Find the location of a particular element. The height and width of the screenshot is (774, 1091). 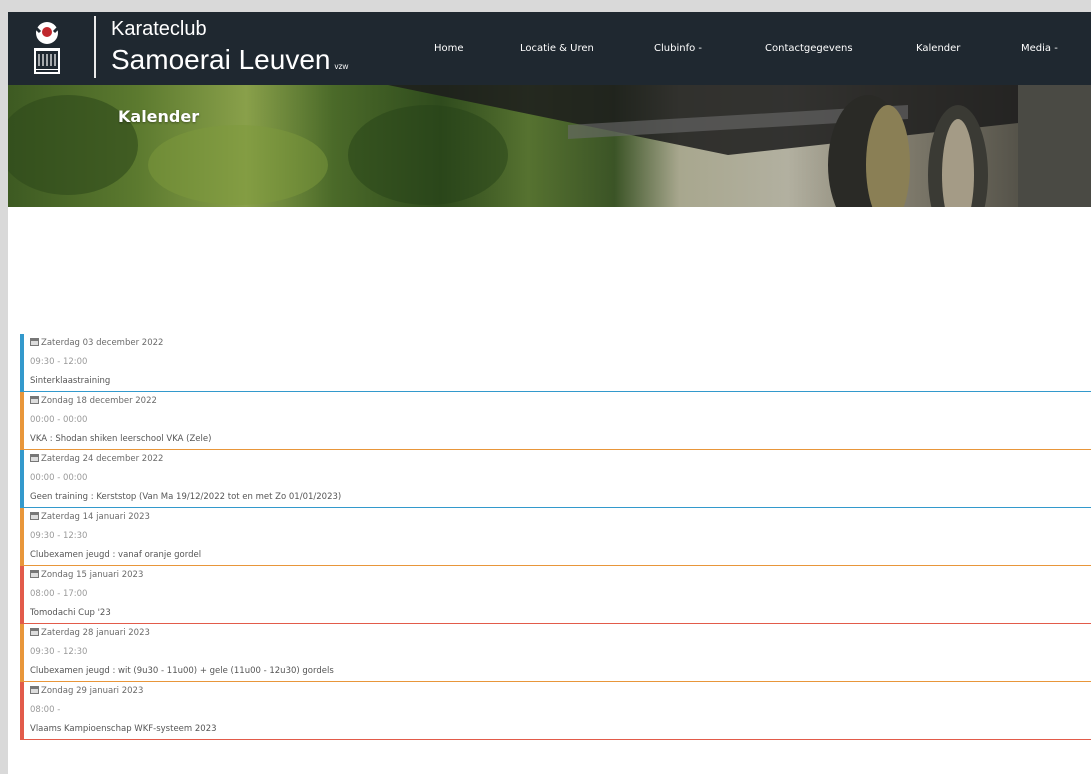

logo-emblem-icon is located at coordinates (47, 48).